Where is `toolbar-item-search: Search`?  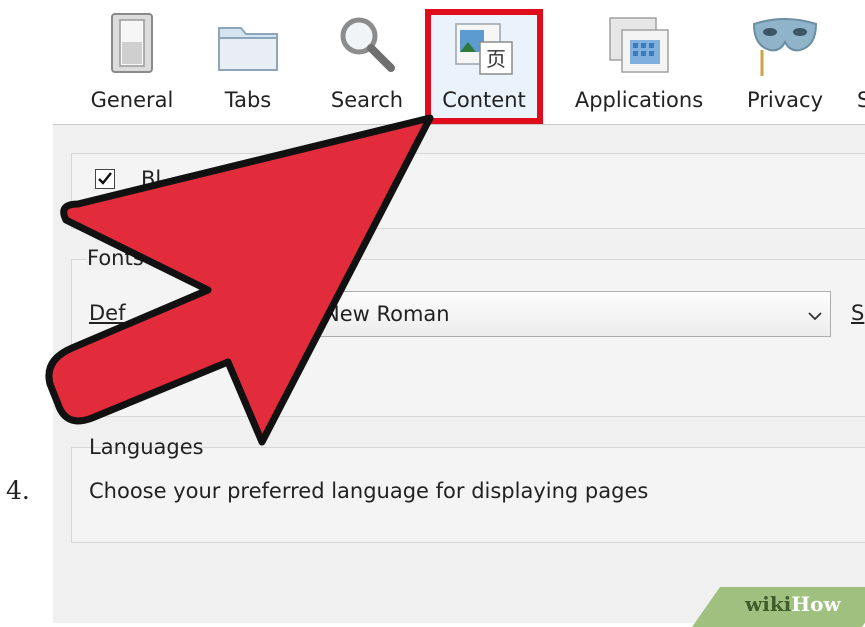
toolbar-item-search: Search is located at coordinates (367, 62).